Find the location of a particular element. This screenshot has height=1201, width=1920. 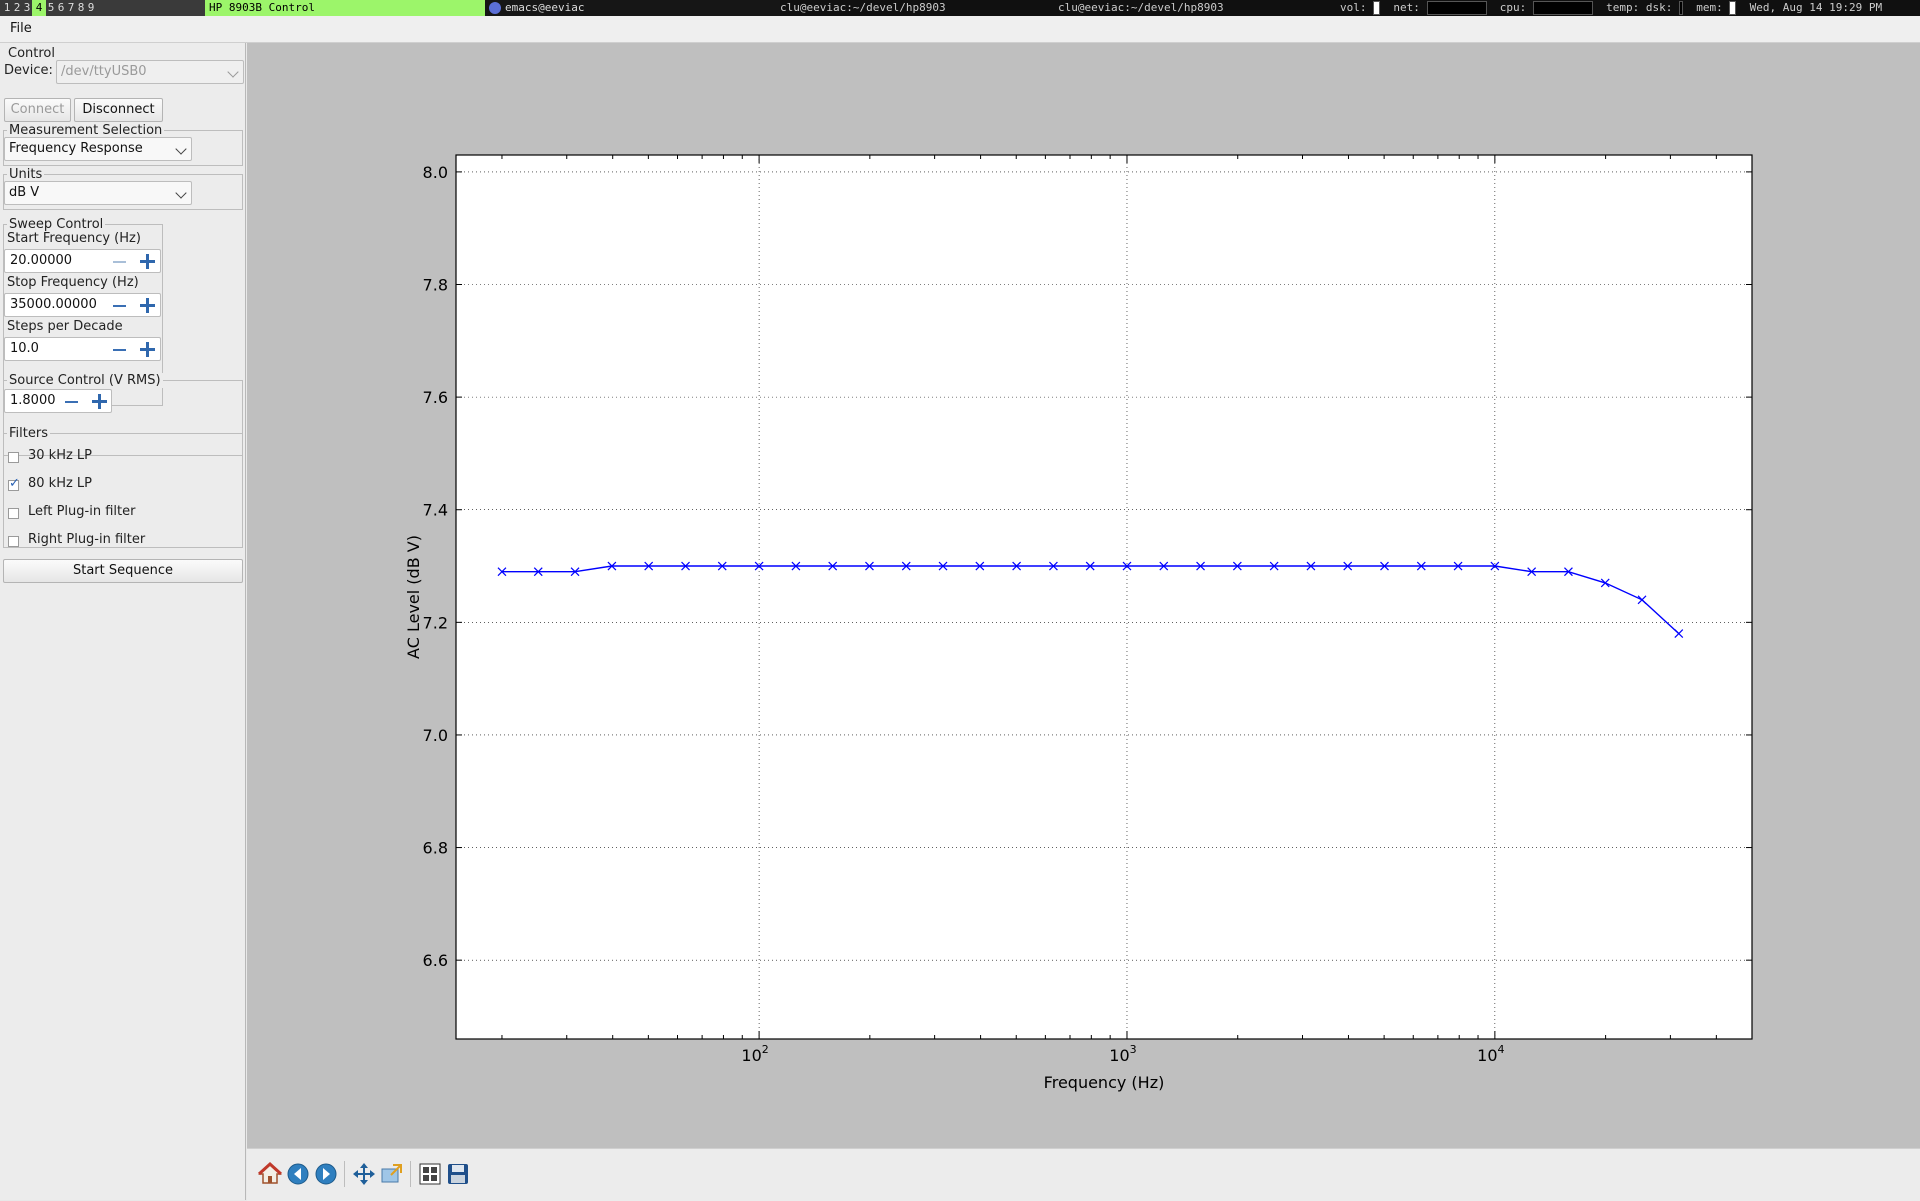

steps-per-decade-value: 10.0 is located at coordinates (24, 348).